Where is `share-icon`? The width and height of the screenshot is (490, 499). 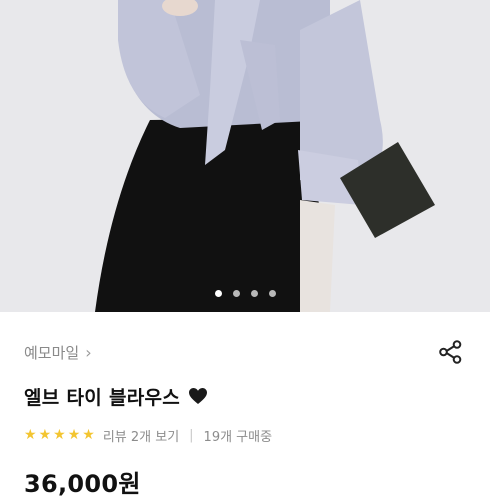 share-icon is located at coordinates (450, 352).